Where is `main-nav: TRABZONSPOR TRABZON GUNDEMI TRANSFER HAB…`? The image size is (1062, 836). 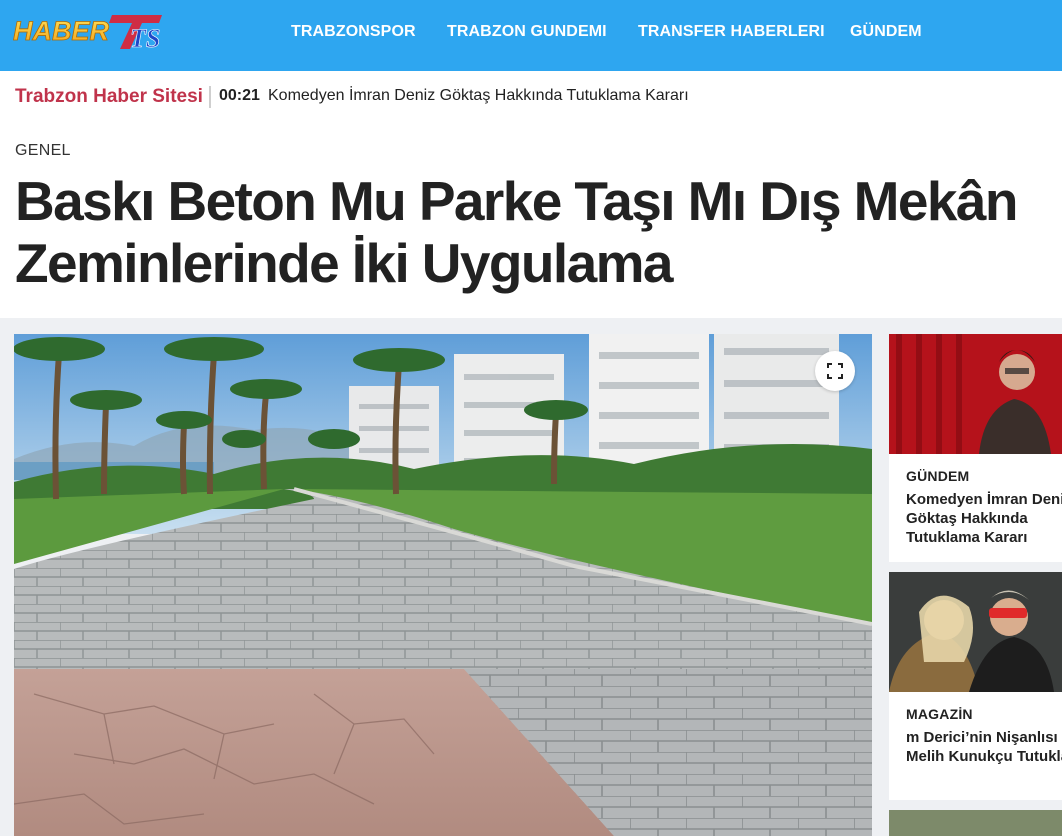 main-nav: TRABZONSPOR TRABZON GUNDEMI TRANSFER HAB… is located at coordinates (531, 35).